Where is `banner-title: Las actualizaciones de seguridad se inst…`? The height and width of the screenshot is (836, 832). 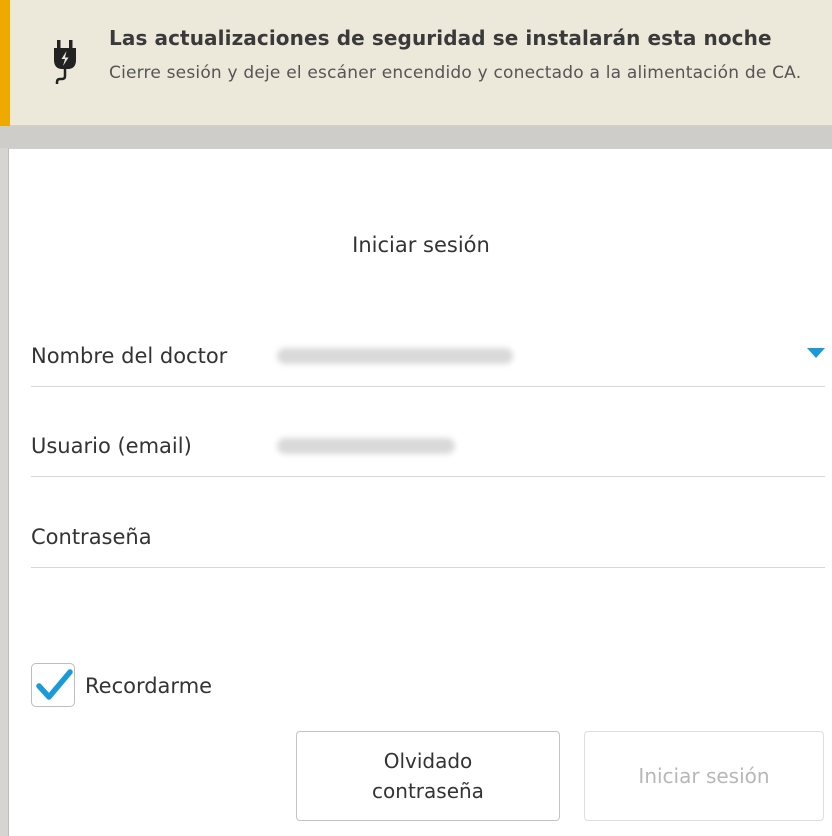
banner-title: Las actualizaciones de seguridad se inst… is located at coordinates (440, 38).